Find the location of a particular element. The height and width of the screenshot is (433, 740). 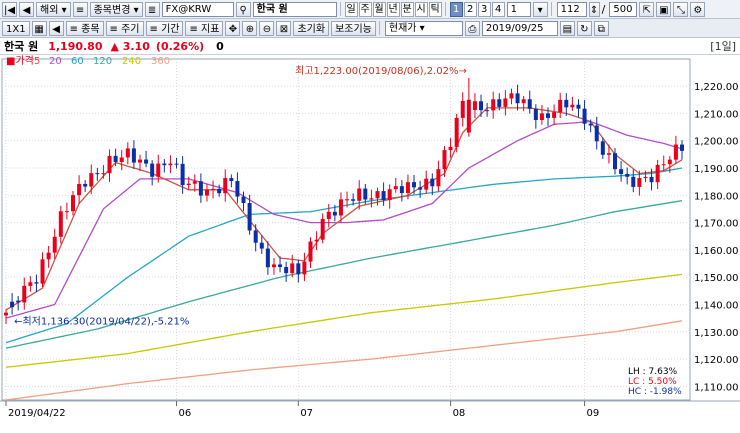

high-annotation: 최고1,223.00(2019/08/06),2.02%→ is located at coordinates (381, 71).